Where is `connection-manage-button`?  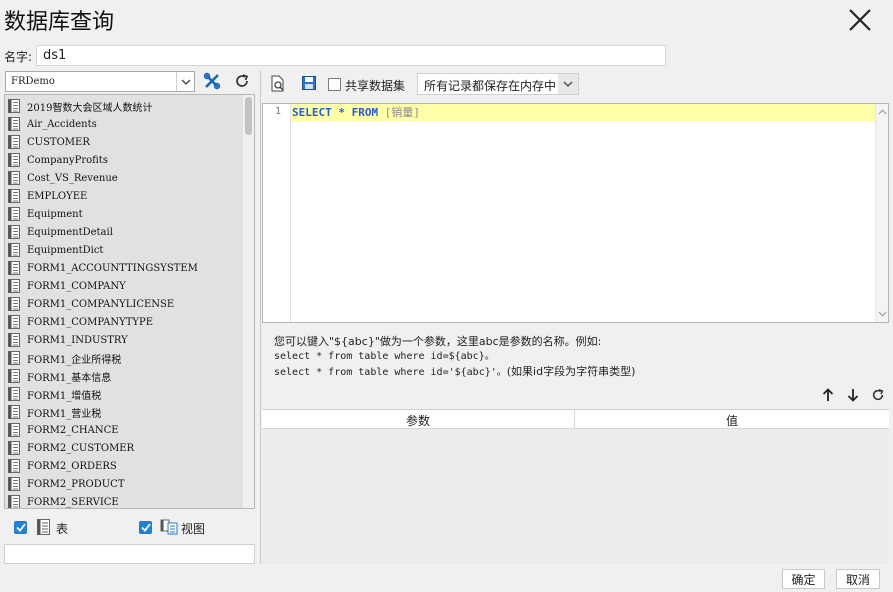
connection-manage-button is located at coordinates (212, 81).